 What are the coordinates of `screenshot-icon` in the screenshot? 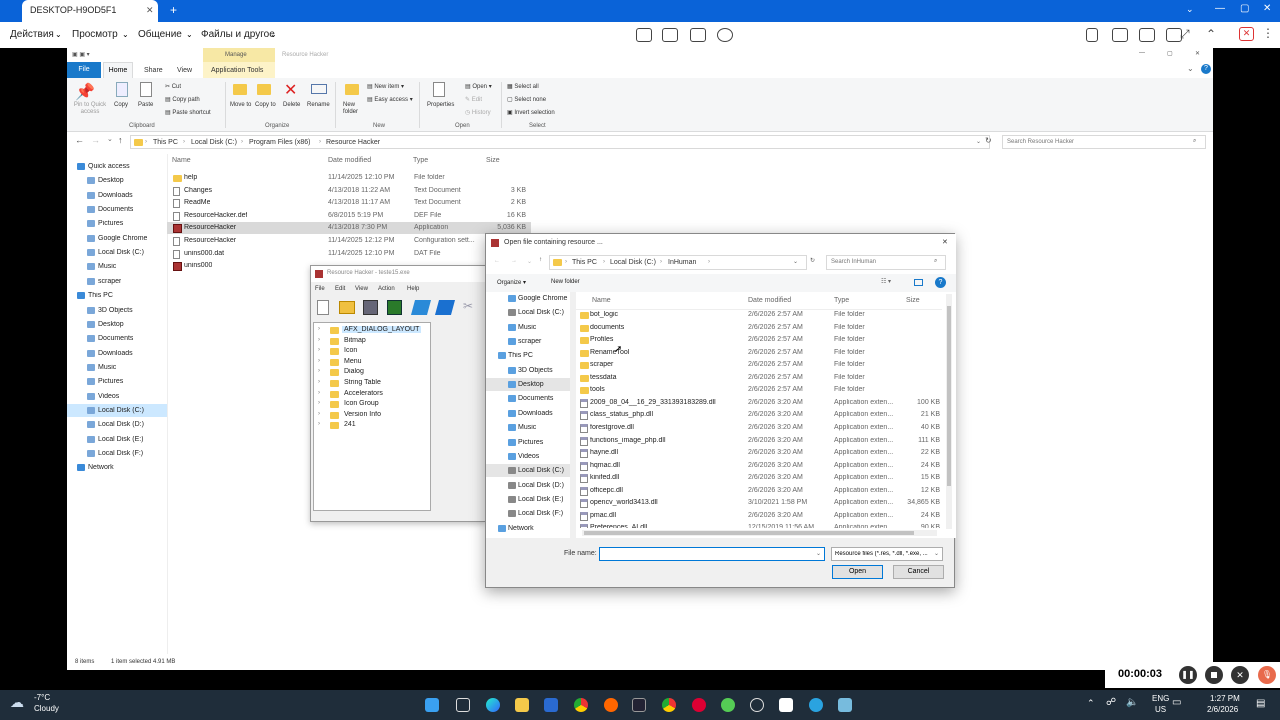 It's located at (698, 35).